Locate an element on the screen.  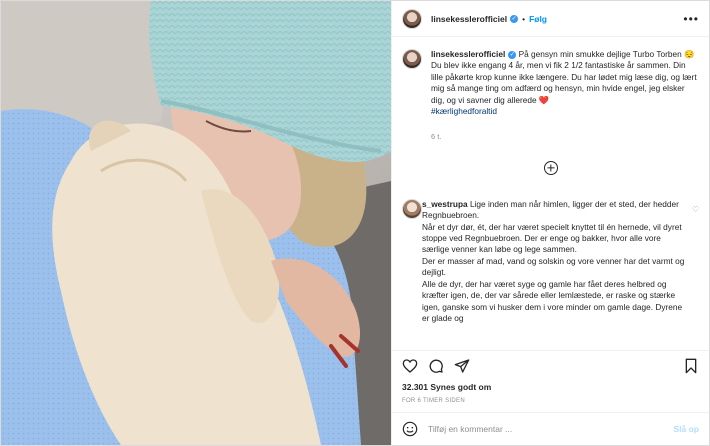
like-count: 32.301 Synes godt om is located at coordinates (550, 386).